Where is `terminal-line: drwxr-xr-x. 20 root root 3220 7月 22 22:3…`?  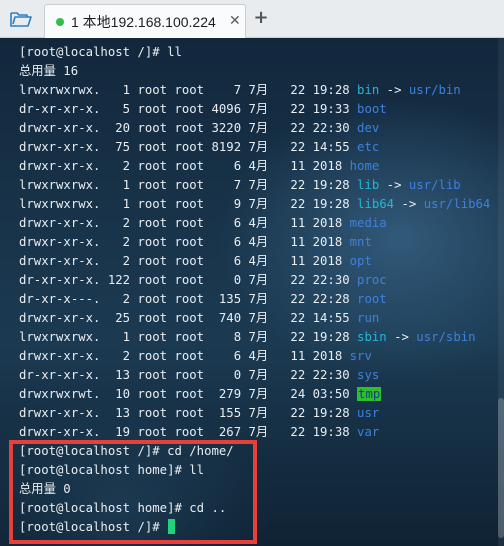 terminal-line: drwxr-xr-x. 20 root root 3220 7月 22 22:3… is located at coordinates (254, 128).